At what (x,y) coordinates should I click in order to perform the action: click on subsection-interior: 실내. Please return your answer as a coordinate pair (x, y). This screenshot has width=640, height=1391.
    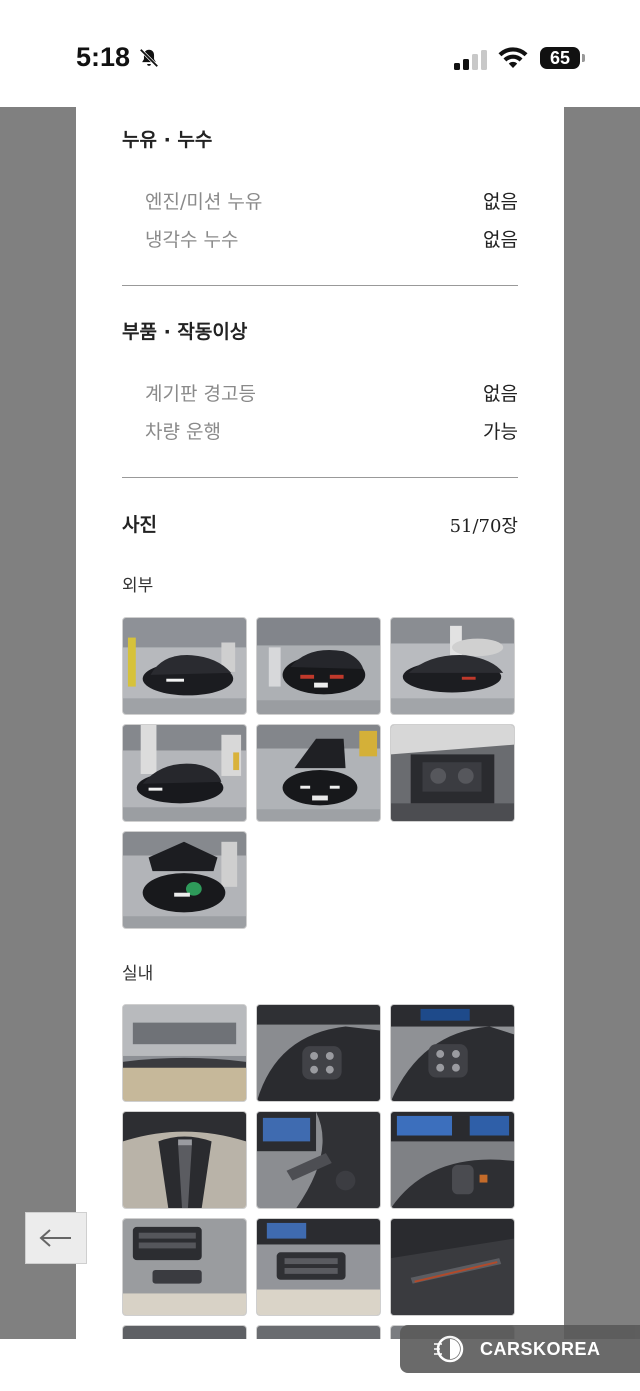
    Looking at the image, I should click on (138, 974).